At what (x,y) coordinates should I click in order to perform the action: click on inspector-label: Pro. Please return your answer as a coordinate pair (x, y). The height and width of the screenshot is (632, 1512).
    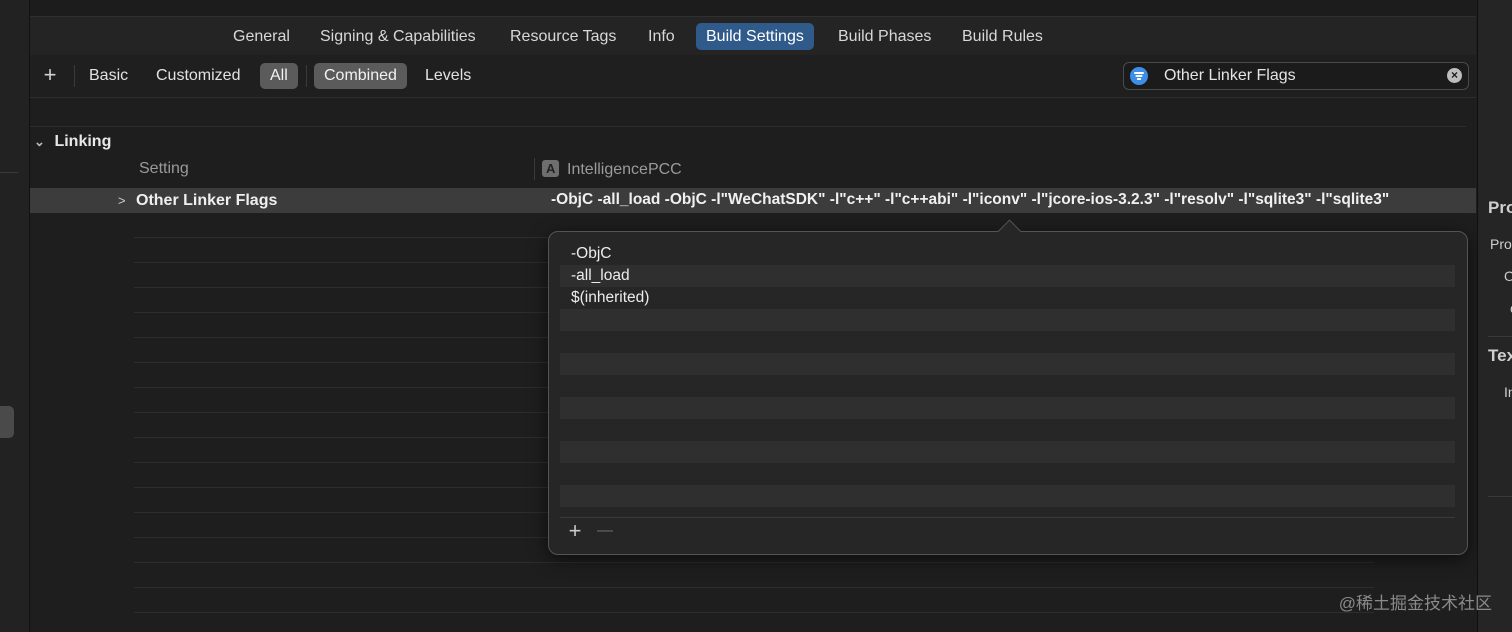
    Looking at the image, I should click on (1501, 244).